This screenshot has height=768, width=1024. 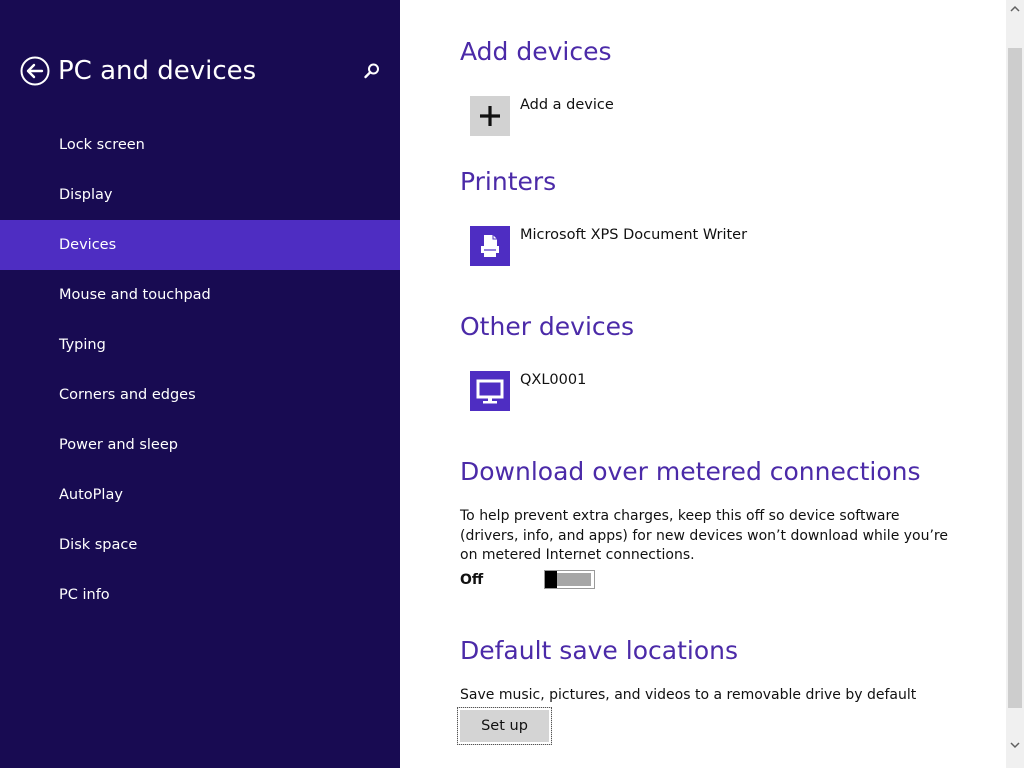 I want to click on printer-item: Microsoft XPS Document Writer, so click(x=710, y=246).